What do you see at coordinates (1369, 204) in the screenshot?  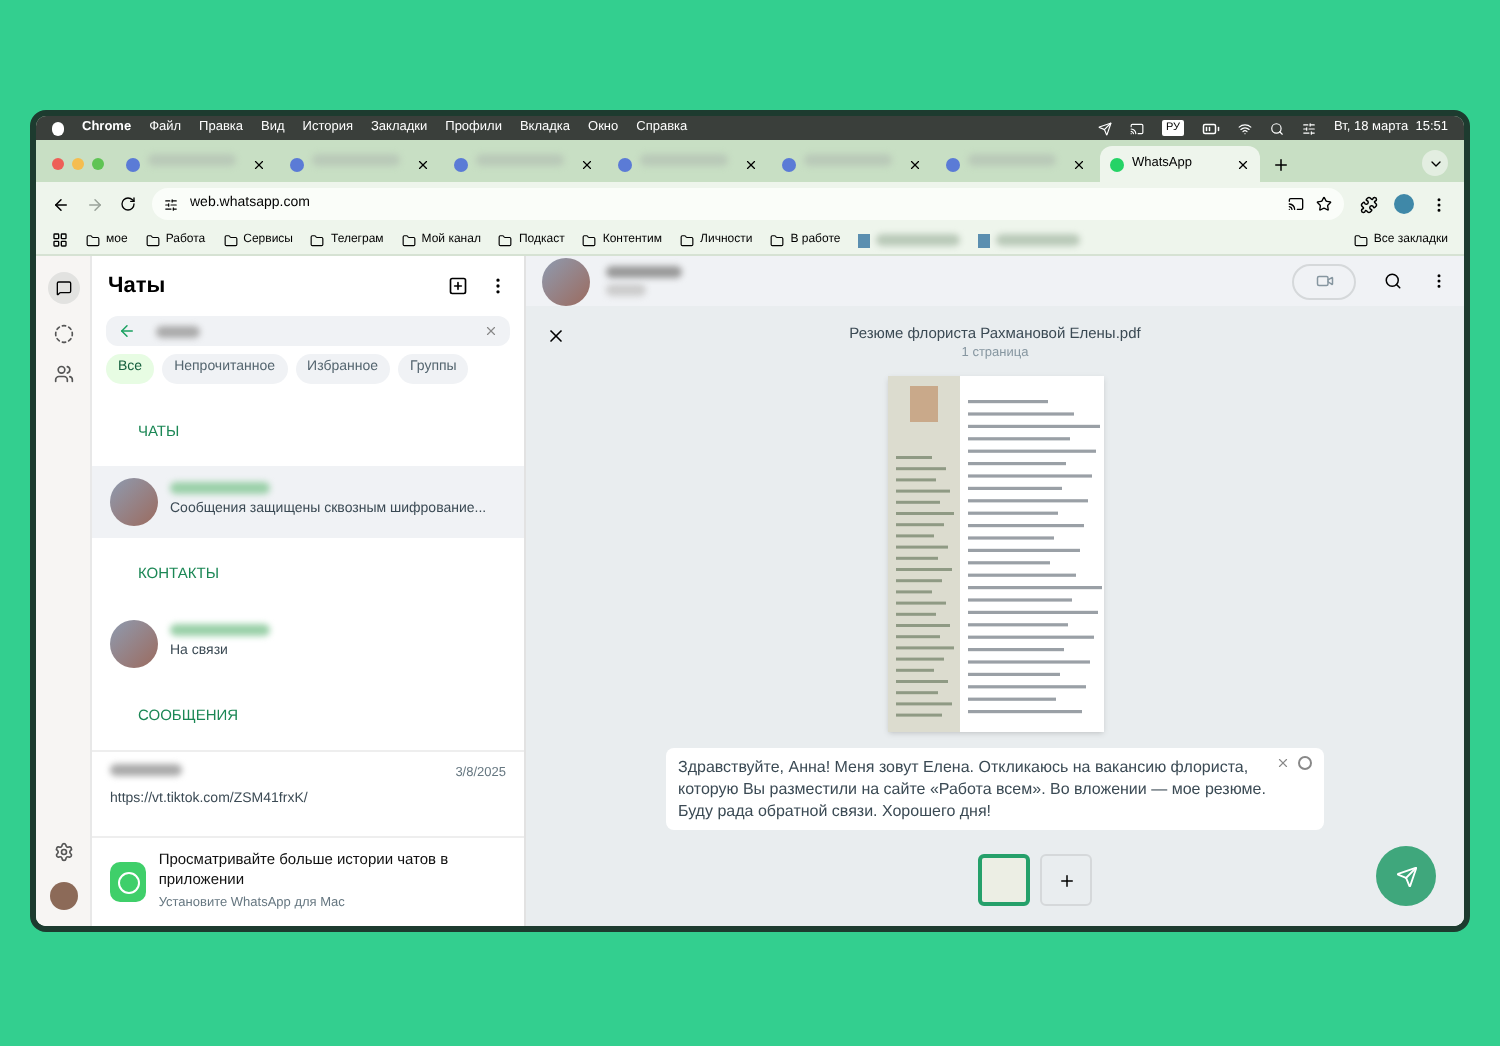 I see `extensions-icon` at bounding box center [1369, 204].